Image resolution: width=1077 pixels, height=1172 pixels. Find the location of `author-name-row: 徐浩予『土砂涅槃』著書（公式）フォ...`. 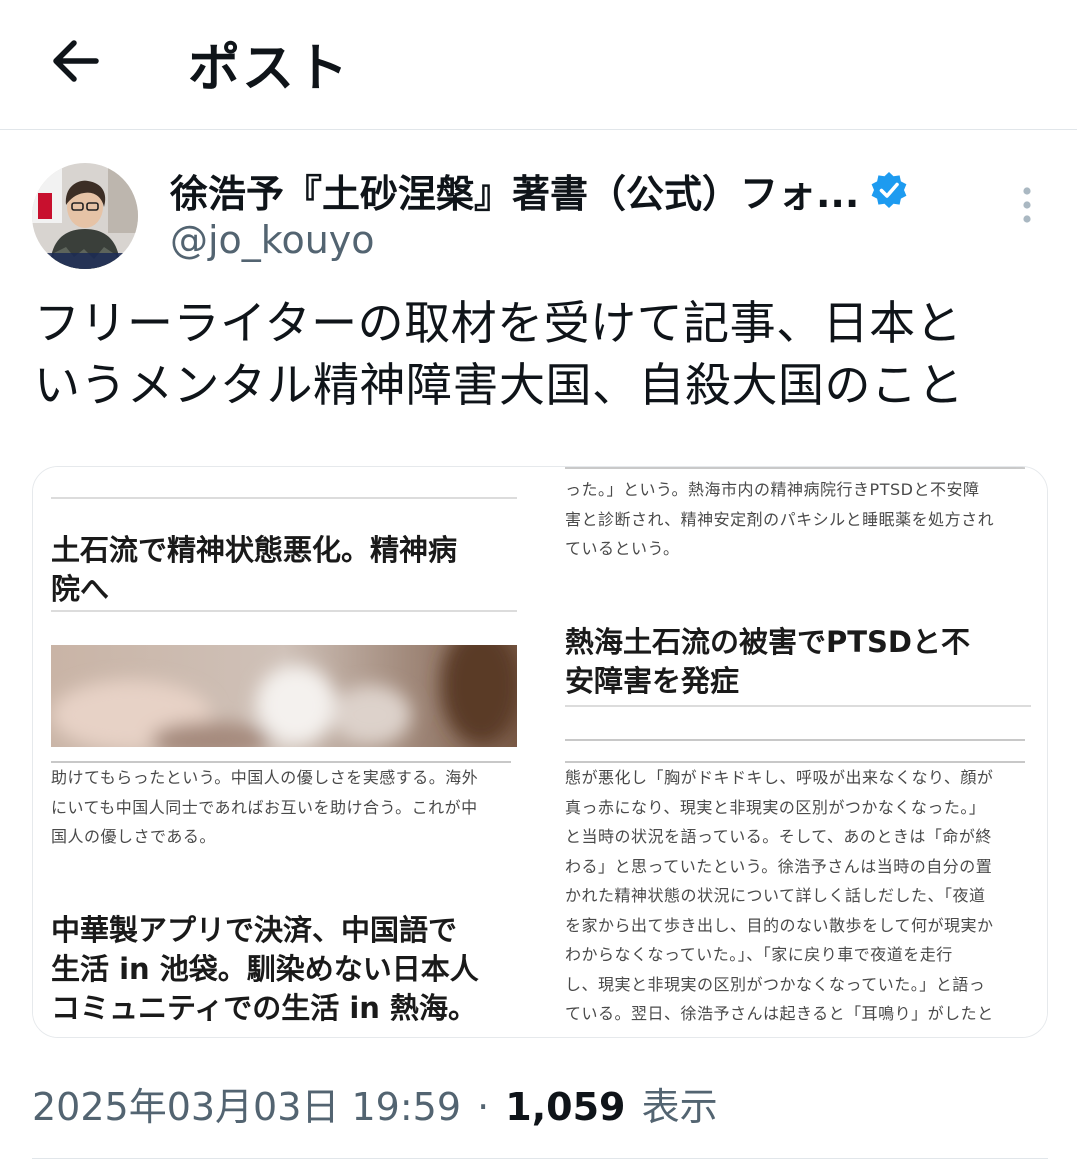

author-name-row: 徐浩予『土砂涅槃』著書（公式）フォ... is located at coordinates (539, 190).